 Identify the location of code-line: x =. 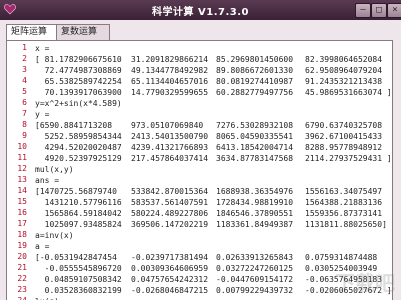
(212, 48).